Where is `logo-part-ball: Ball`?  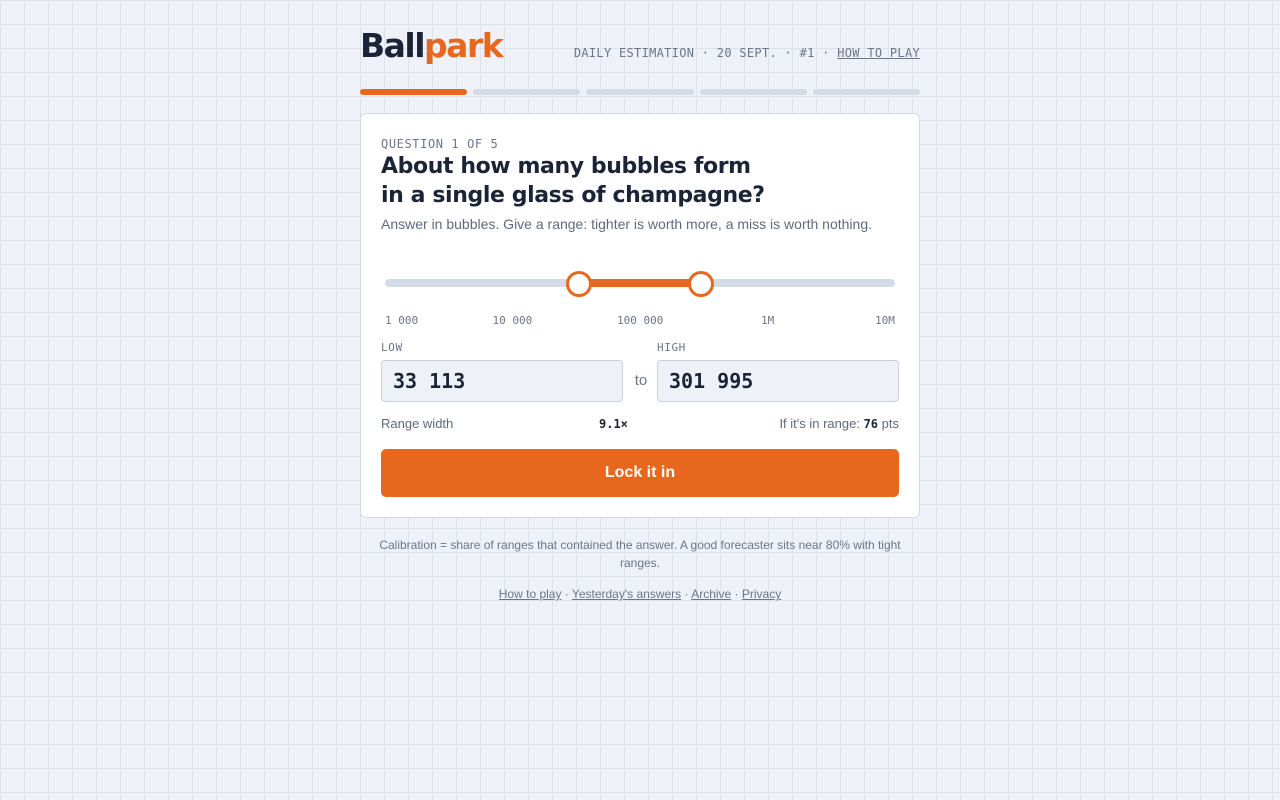
logo-part-ball: Ball is located at coordinates (393, 45).